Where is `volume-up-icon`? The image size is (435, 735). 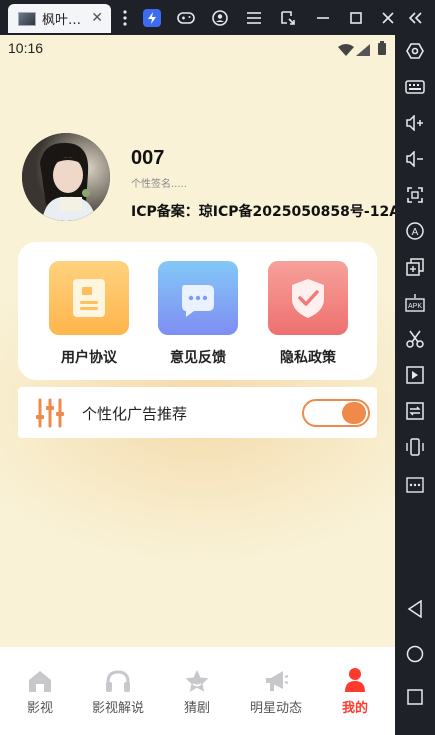
volume-up-icon is located at coordinates (415, 123).